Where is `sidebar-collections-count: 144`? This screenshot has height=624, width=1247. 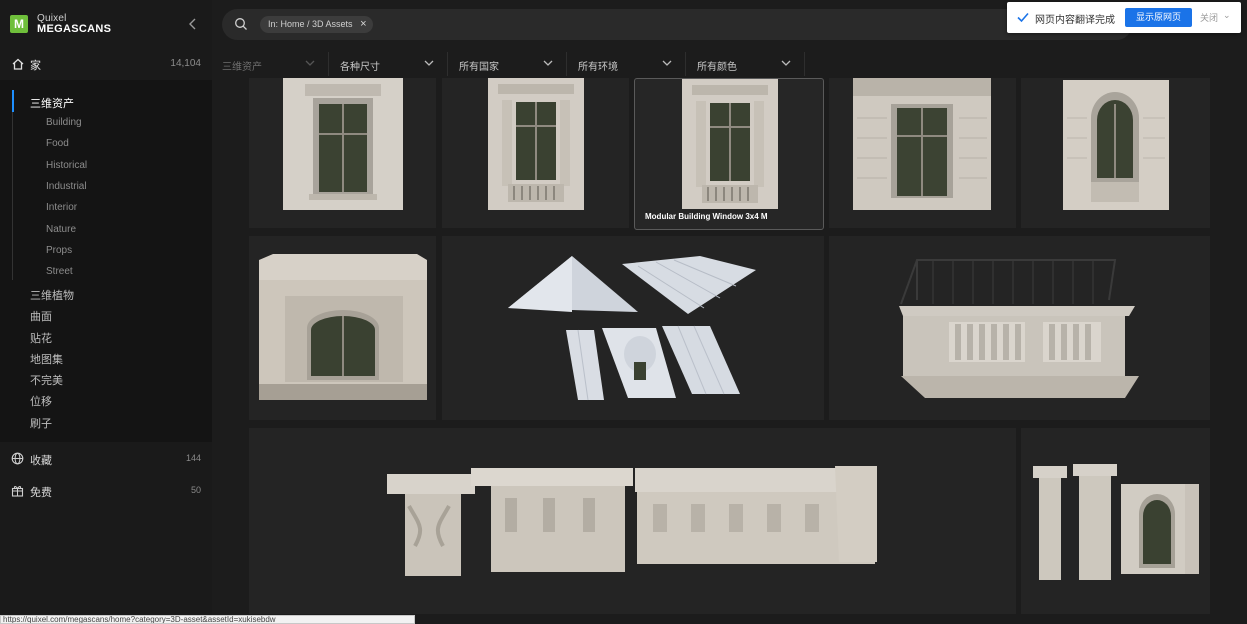
sidebar-collections-count: 144 is located at coordinates (193, 458).